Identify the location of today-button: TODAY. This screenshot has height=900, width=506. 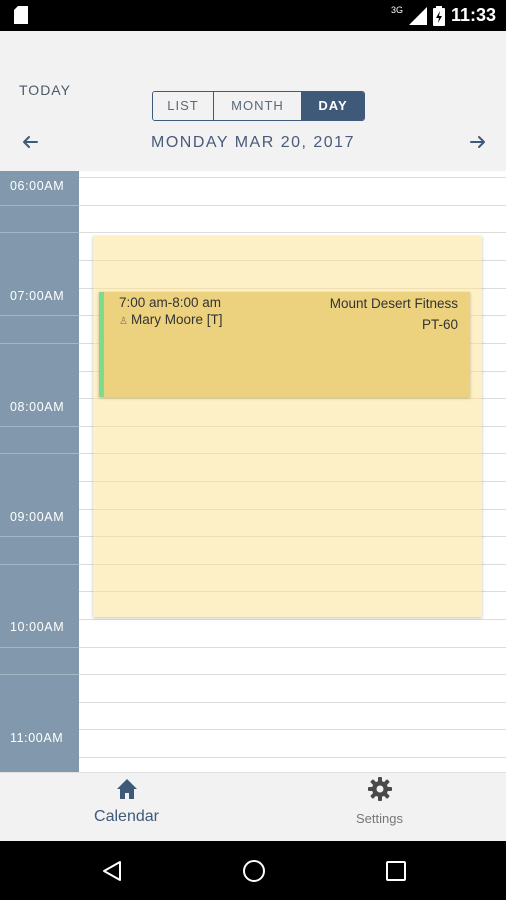
(45, 90).